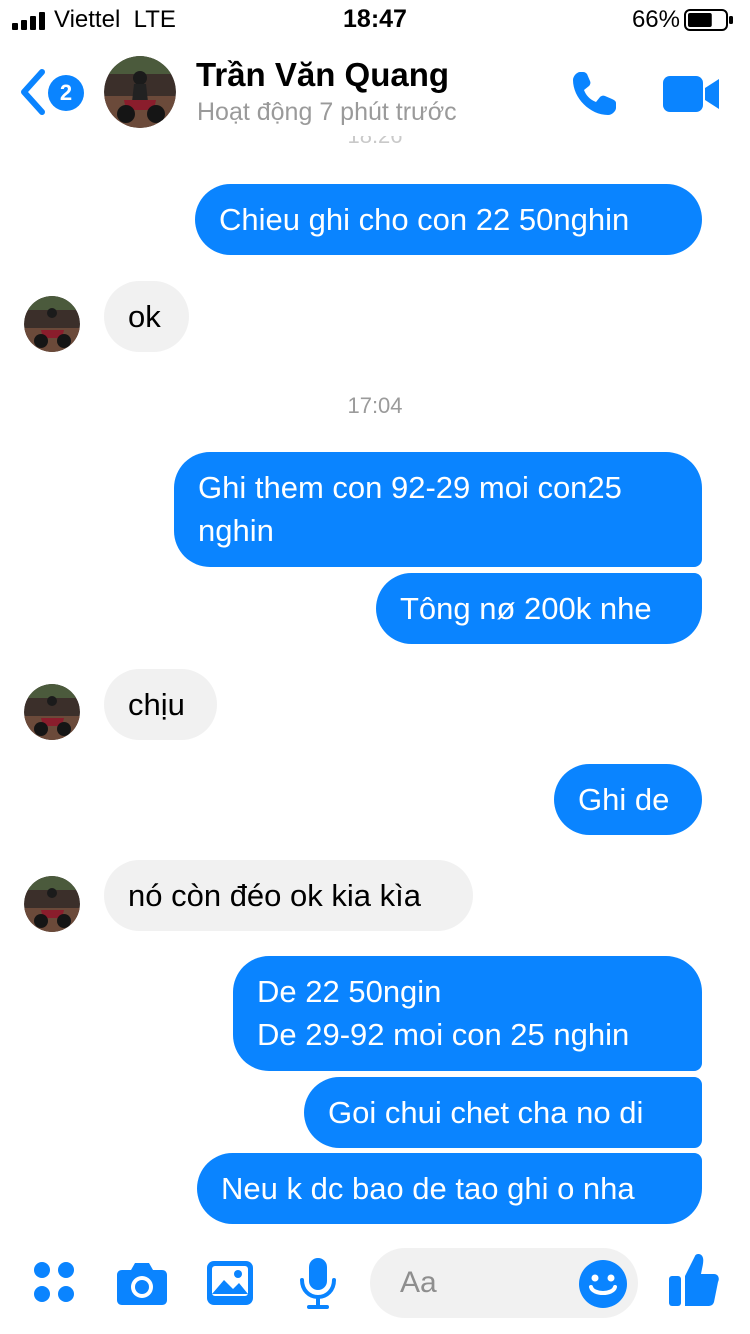 Image resolution: width=750 pixels, height=1334 pixels. What do you see at coordinates (156, 704) in the screenshot?
I see `message-text: chịu` at bounding box center [156, 704].